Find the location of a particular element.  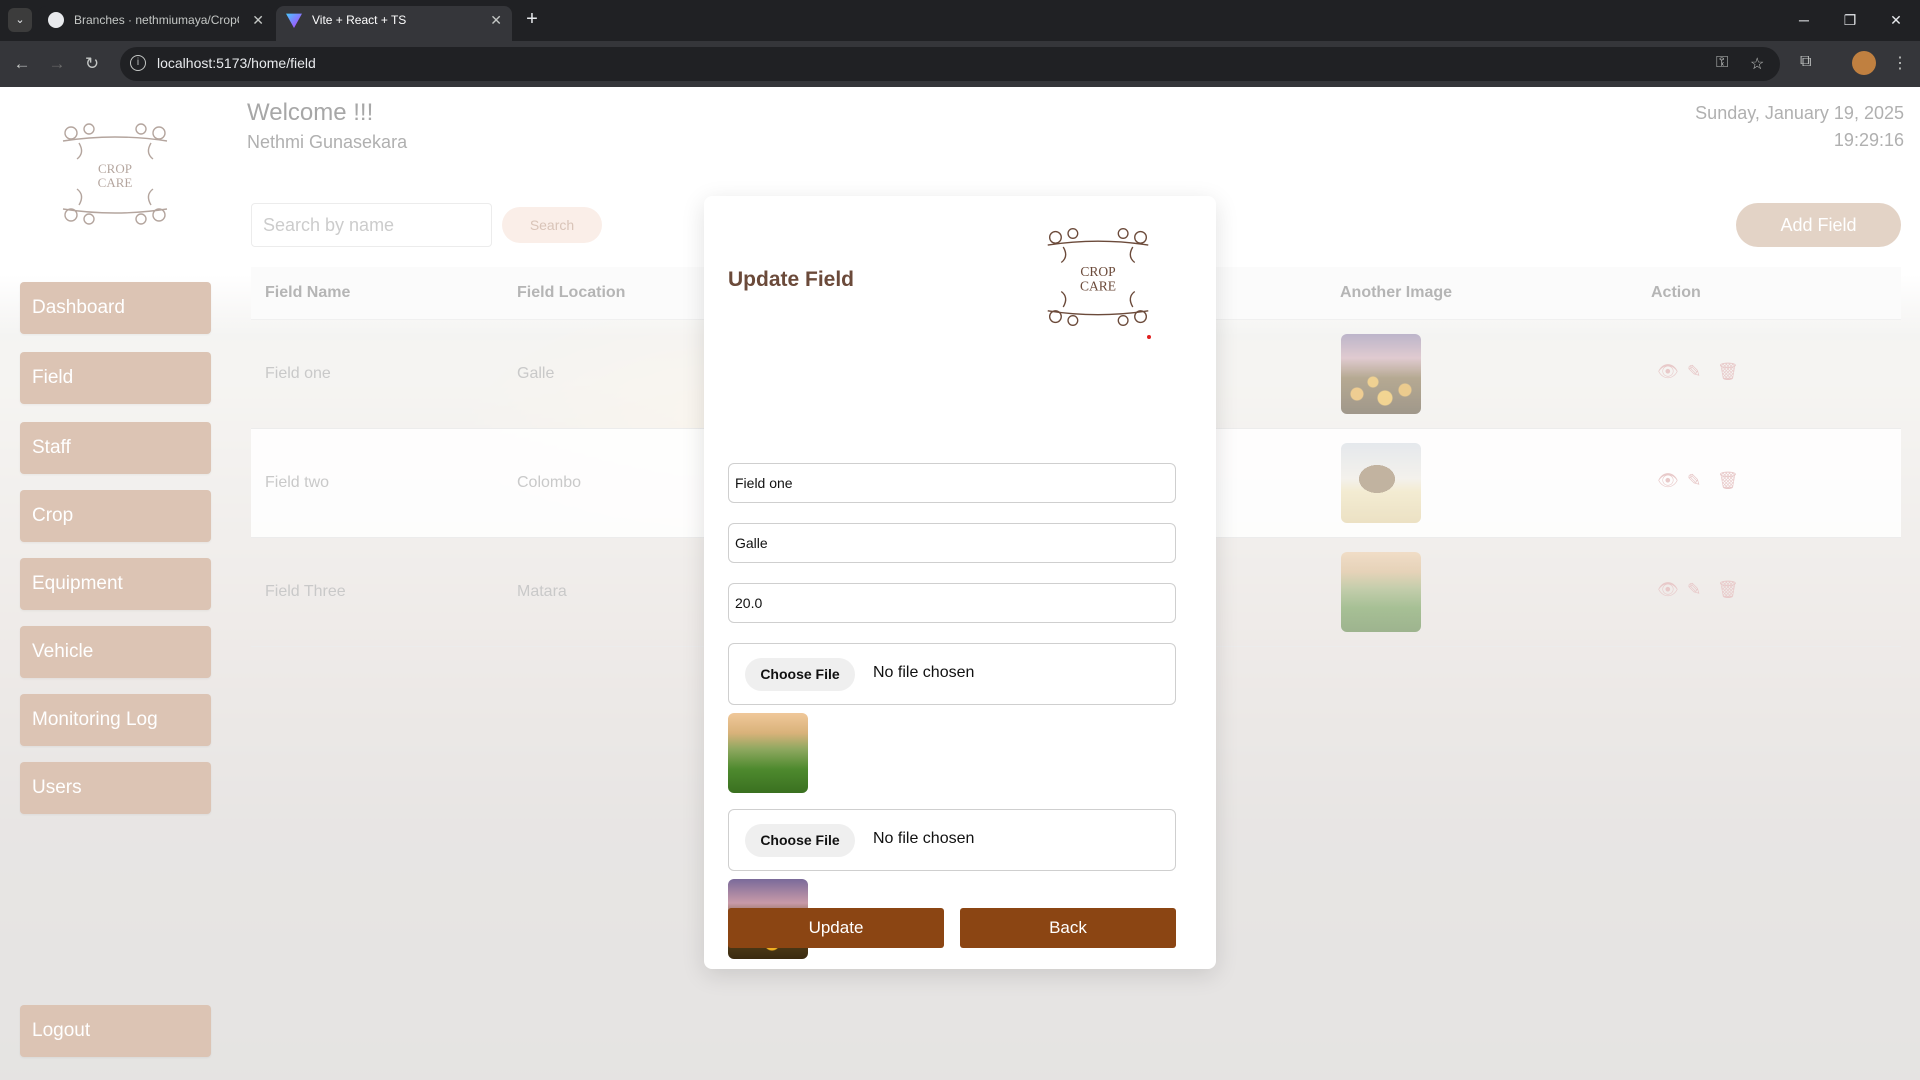

minimize-icon: ─ is located at coordinates (1804, 20).